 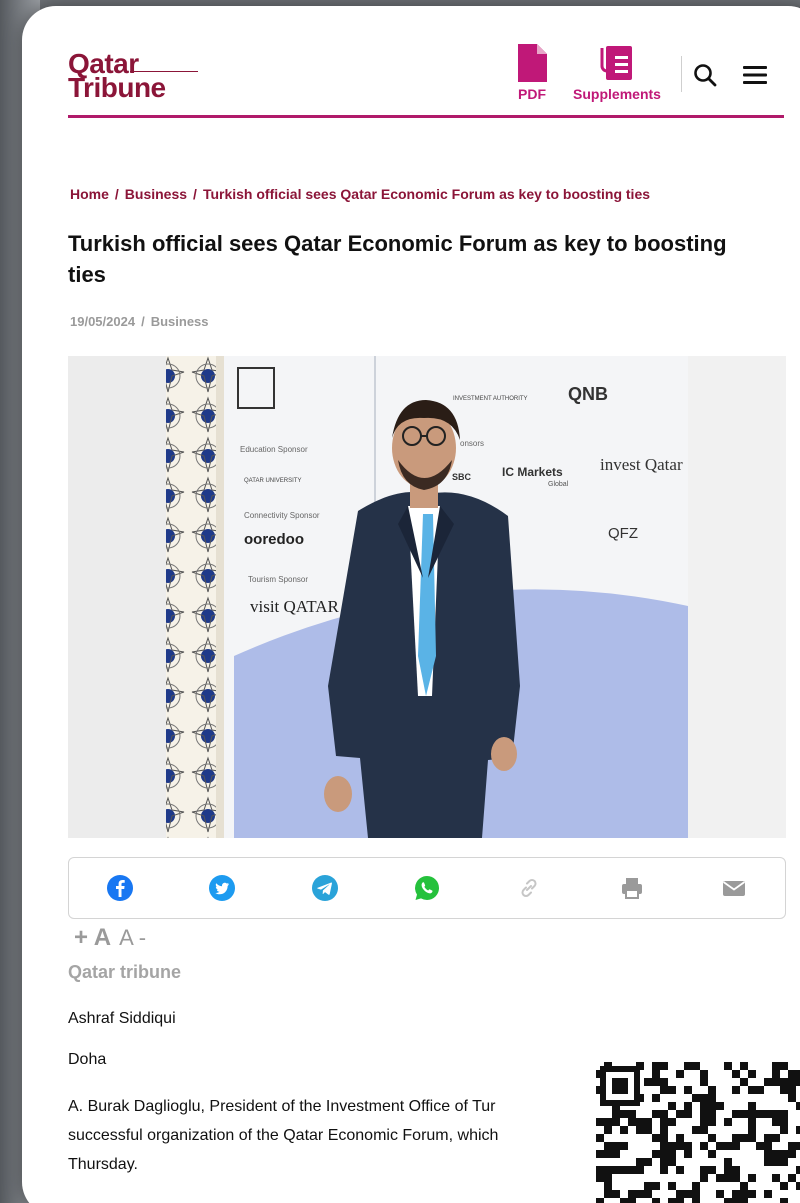 I want to click on article-author: Ashraf Siddiqui, so click(x=122, y=1018).